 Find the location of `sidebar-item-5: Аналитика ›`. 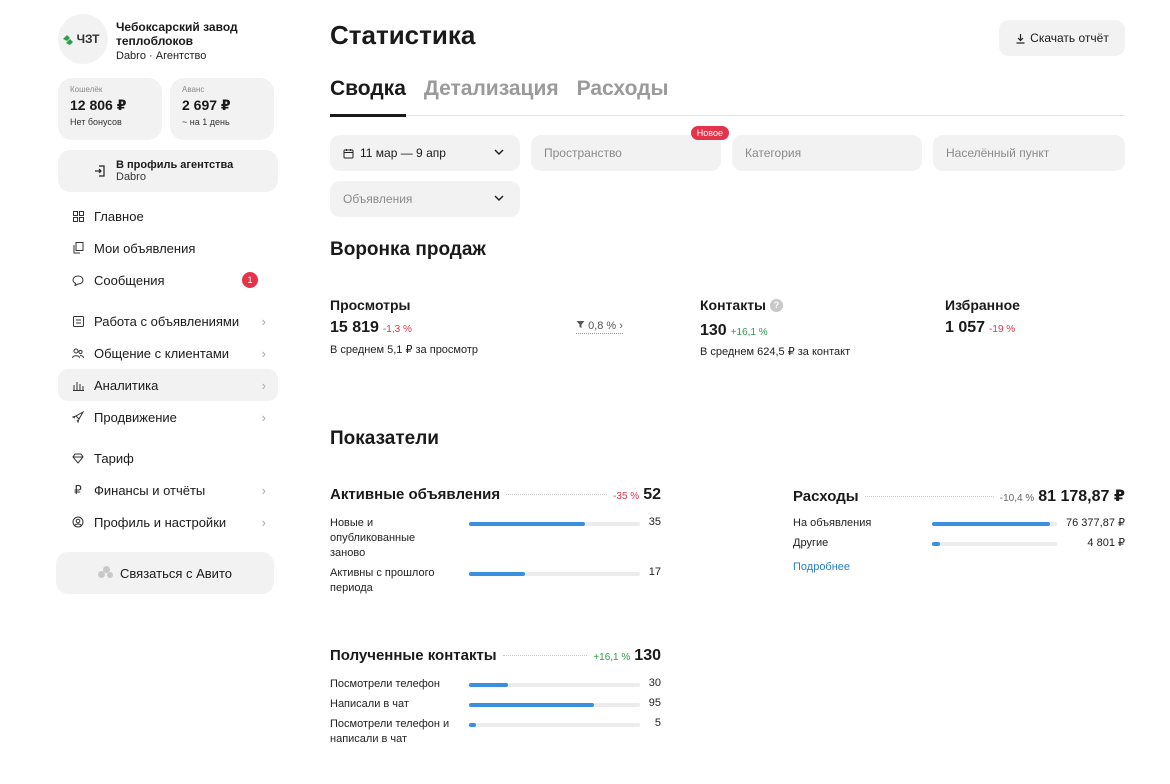

sidebar-item-5: Аналитика › is located at coordinates (168, 385).